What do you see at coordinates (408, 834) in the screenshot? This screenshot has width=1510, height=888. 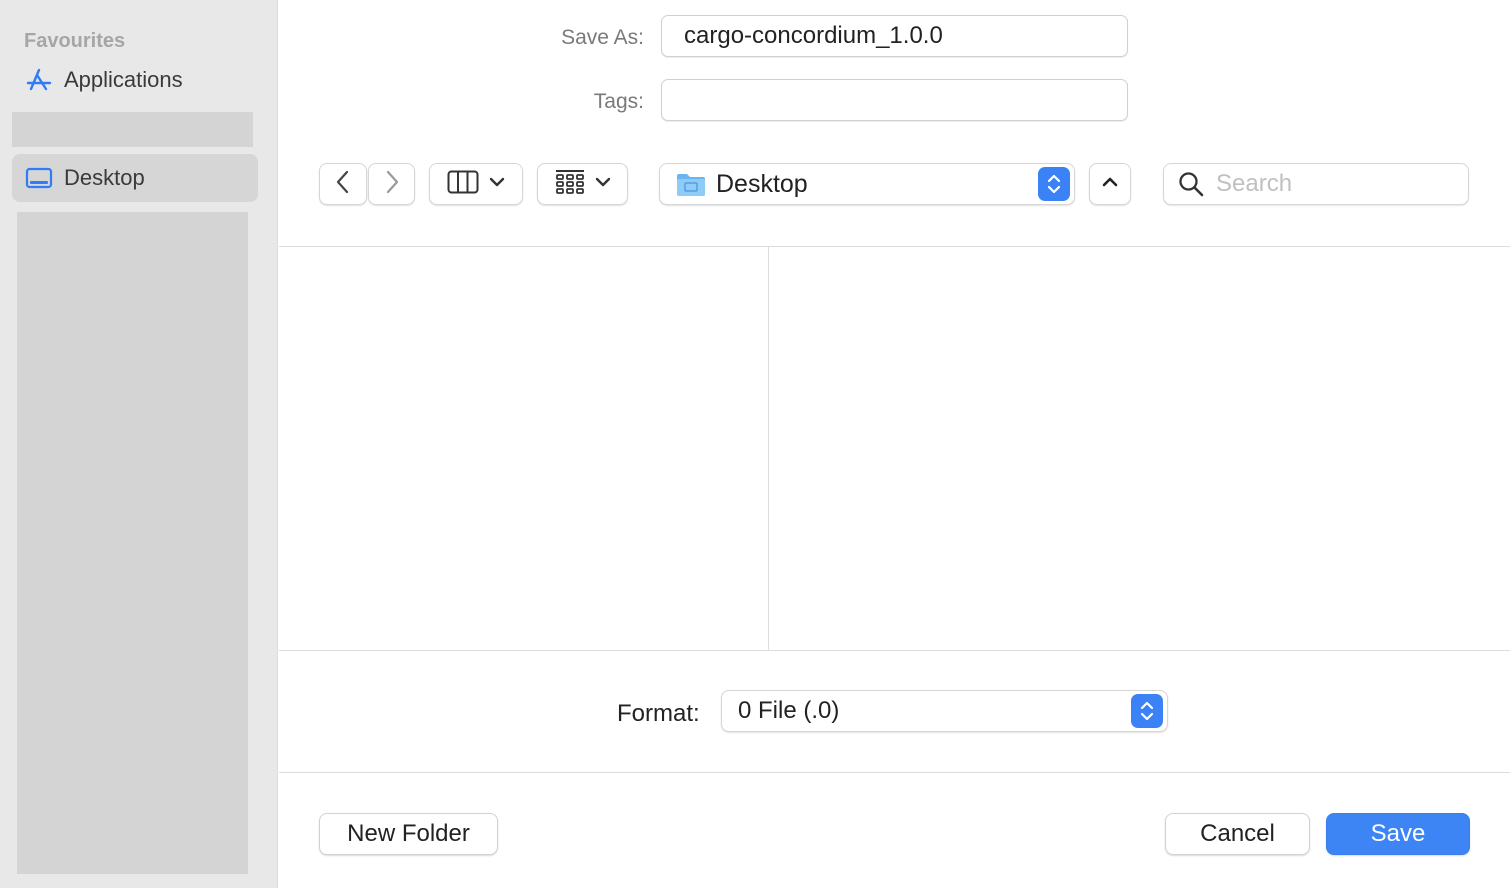 I see `new-folder-button: New Folder` at bounding box center [408, 834].